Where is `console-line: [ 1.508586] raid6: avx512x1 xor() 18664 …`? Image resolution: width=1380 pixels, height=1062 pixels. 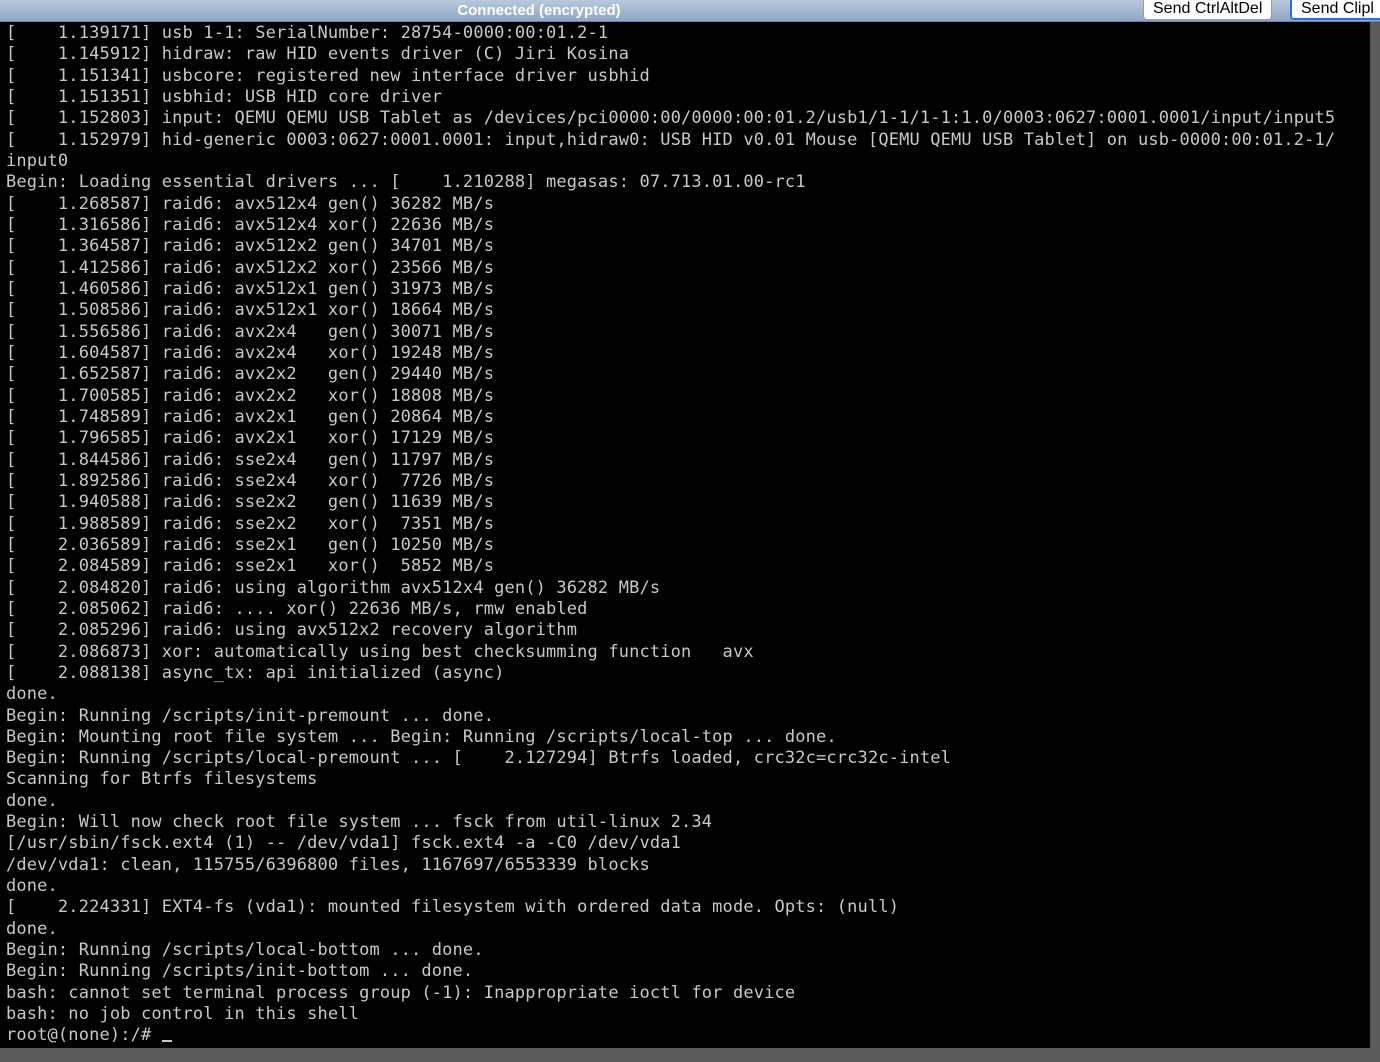
console-line: [ 1.508586] raid6: avx512x1 xor() 18664 … is located at coordinates (250, 310).